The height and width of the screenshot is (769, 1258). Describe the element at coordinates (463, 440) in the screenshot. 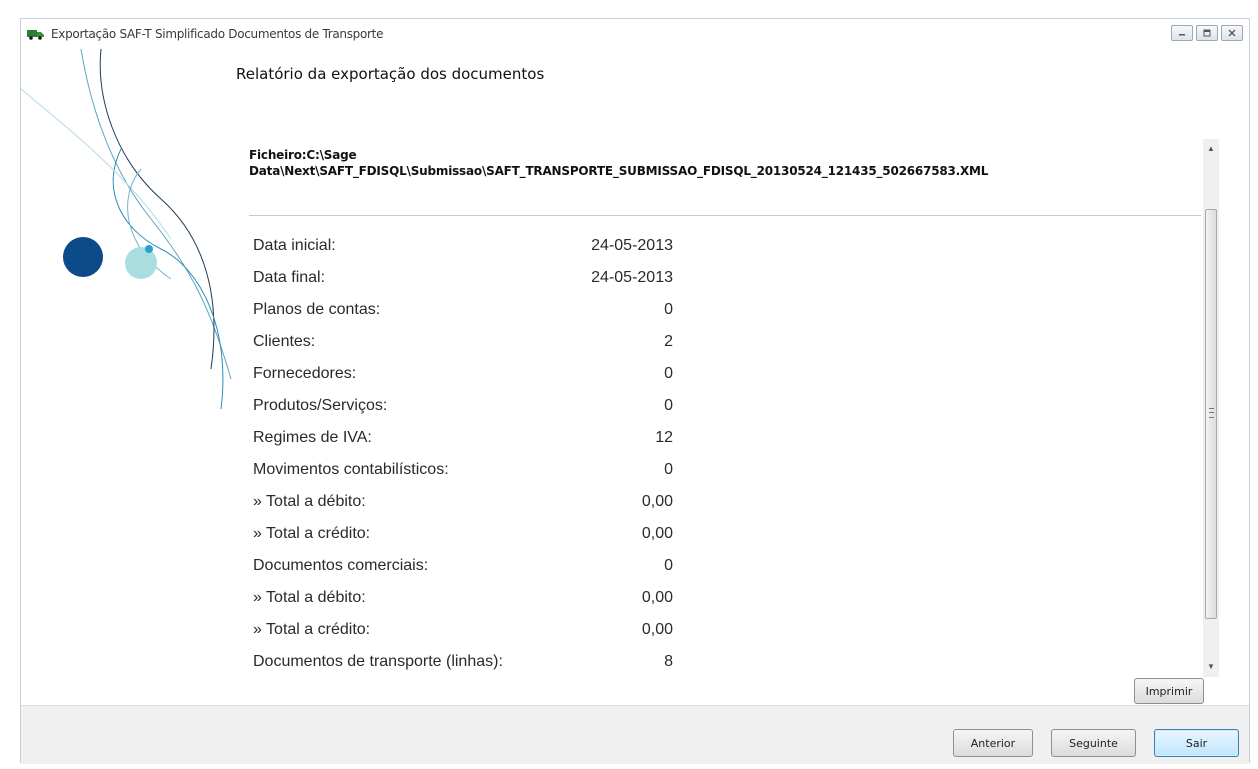

I see `stat-row: Regimes de IVA: 12` at that location.